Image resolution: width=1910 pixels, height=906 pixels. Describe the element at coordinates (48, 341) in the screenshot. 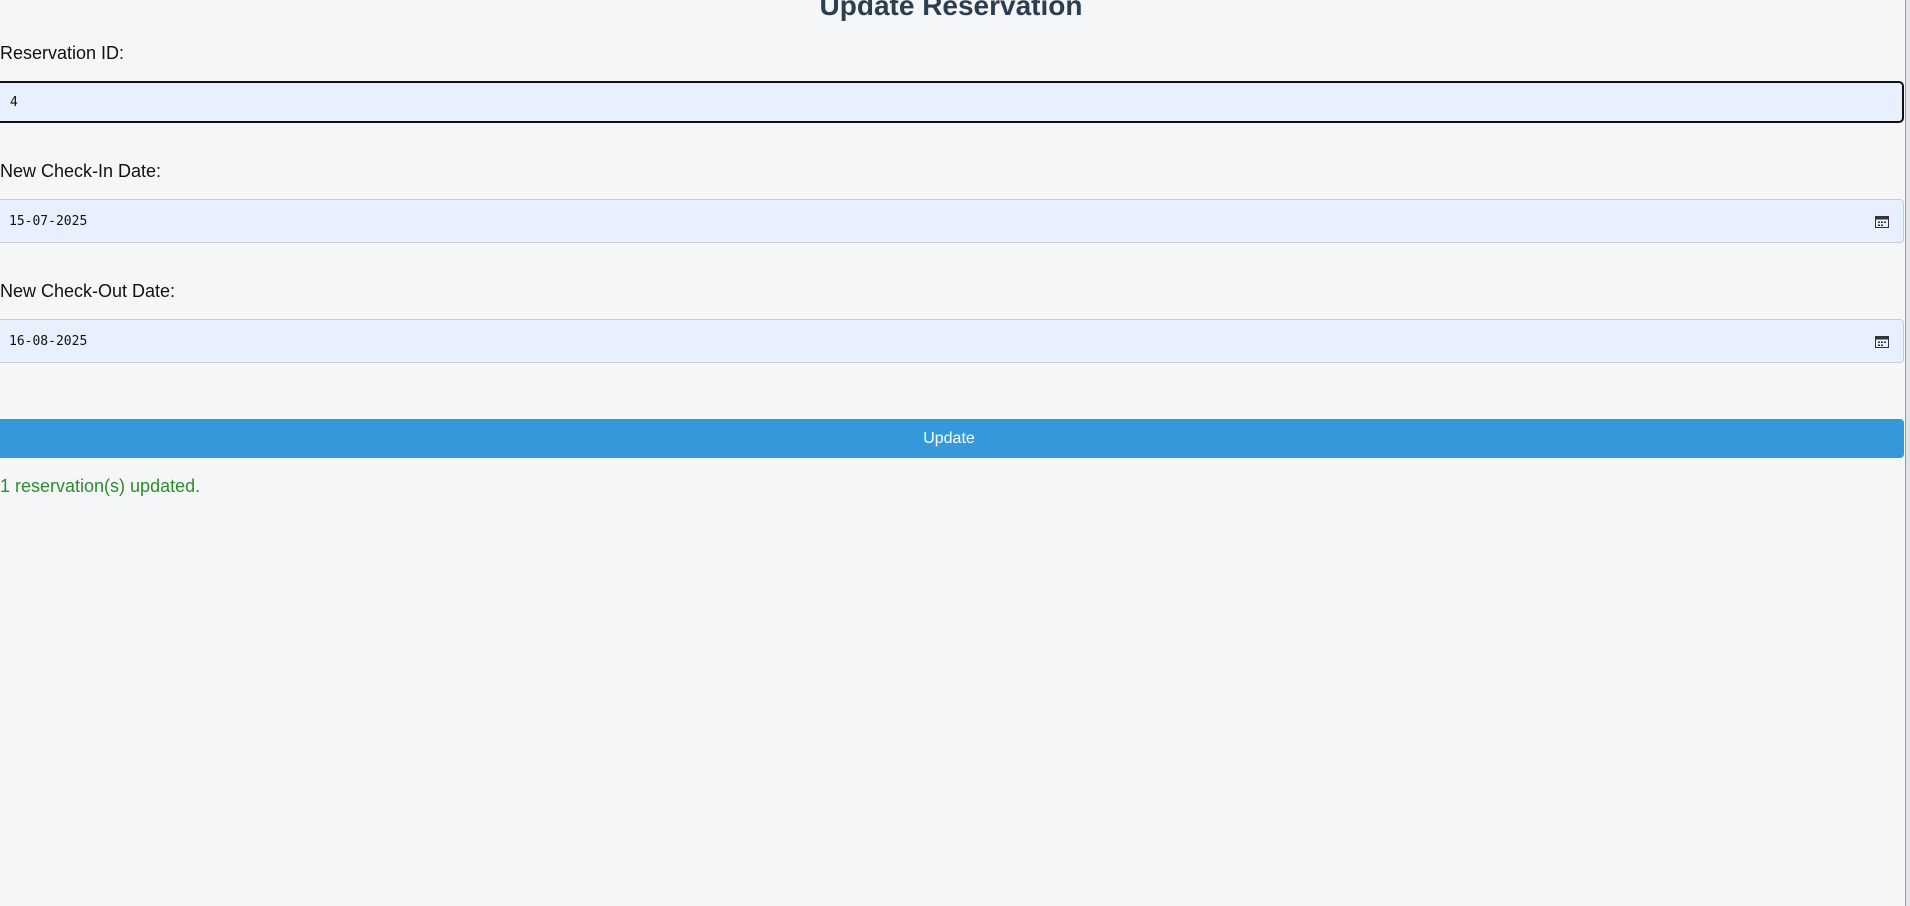

I see `check-out-date-value: 16-08-2025` at that location.